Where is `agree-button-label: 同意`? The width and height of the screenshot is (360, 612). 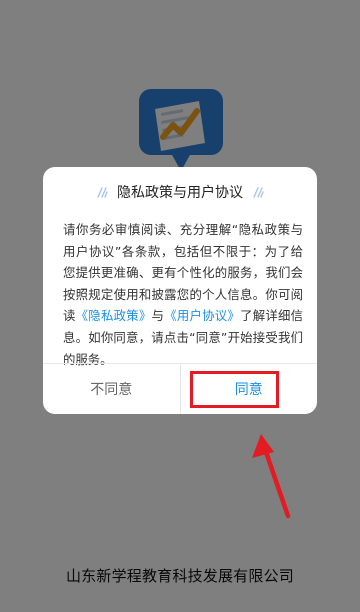
agree-button-label: 同意 is located at coordinates (248, 390).